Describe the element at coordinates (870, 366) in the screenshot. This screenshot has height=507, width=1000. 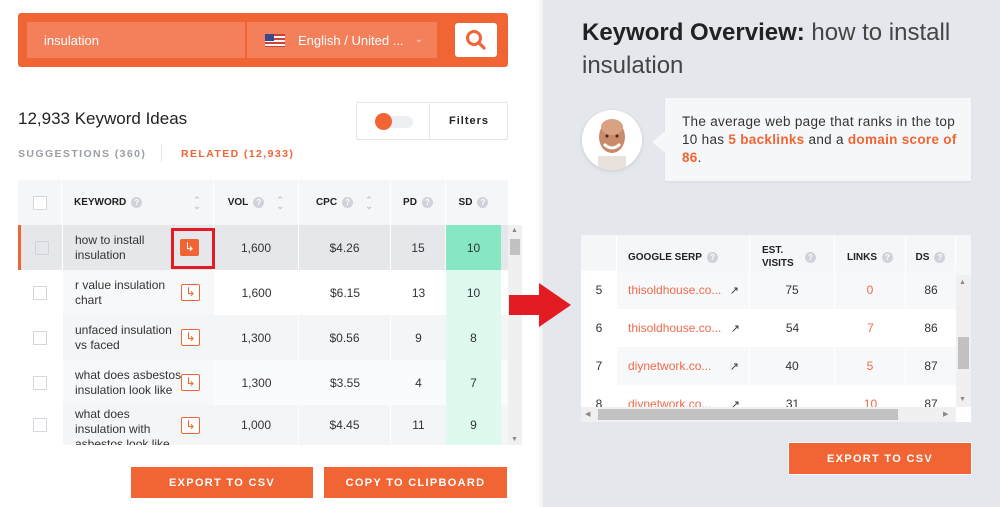
I see `links-cell: 5` at that location.